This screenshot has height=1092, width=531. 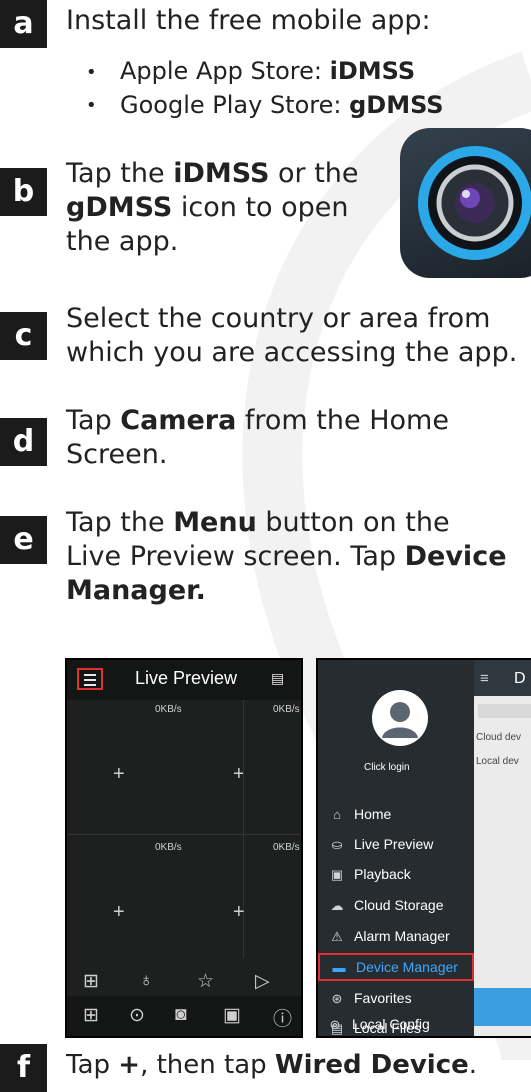 I want to click on step-e-badge: e, so click(x=23, y=540).